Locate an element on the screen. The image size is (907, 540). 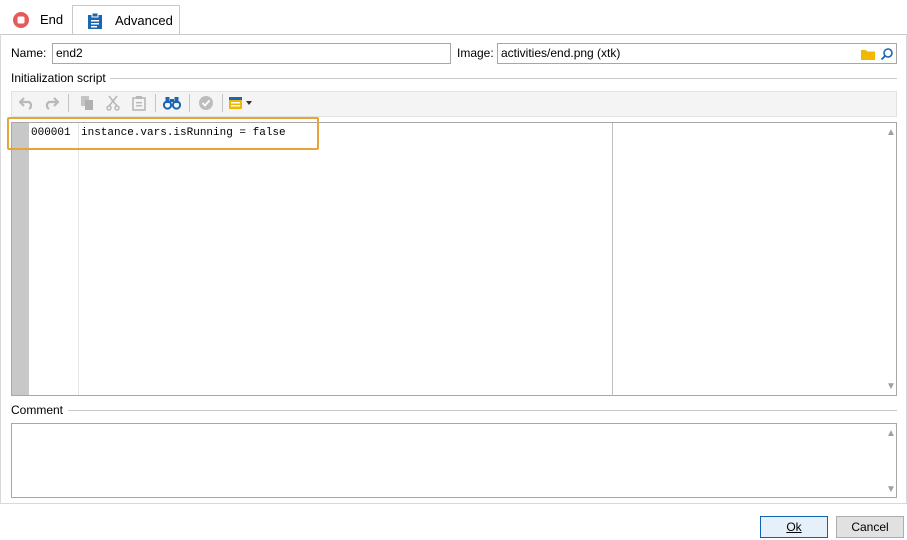
binoculars-icon is located at coordinates (172, 103).